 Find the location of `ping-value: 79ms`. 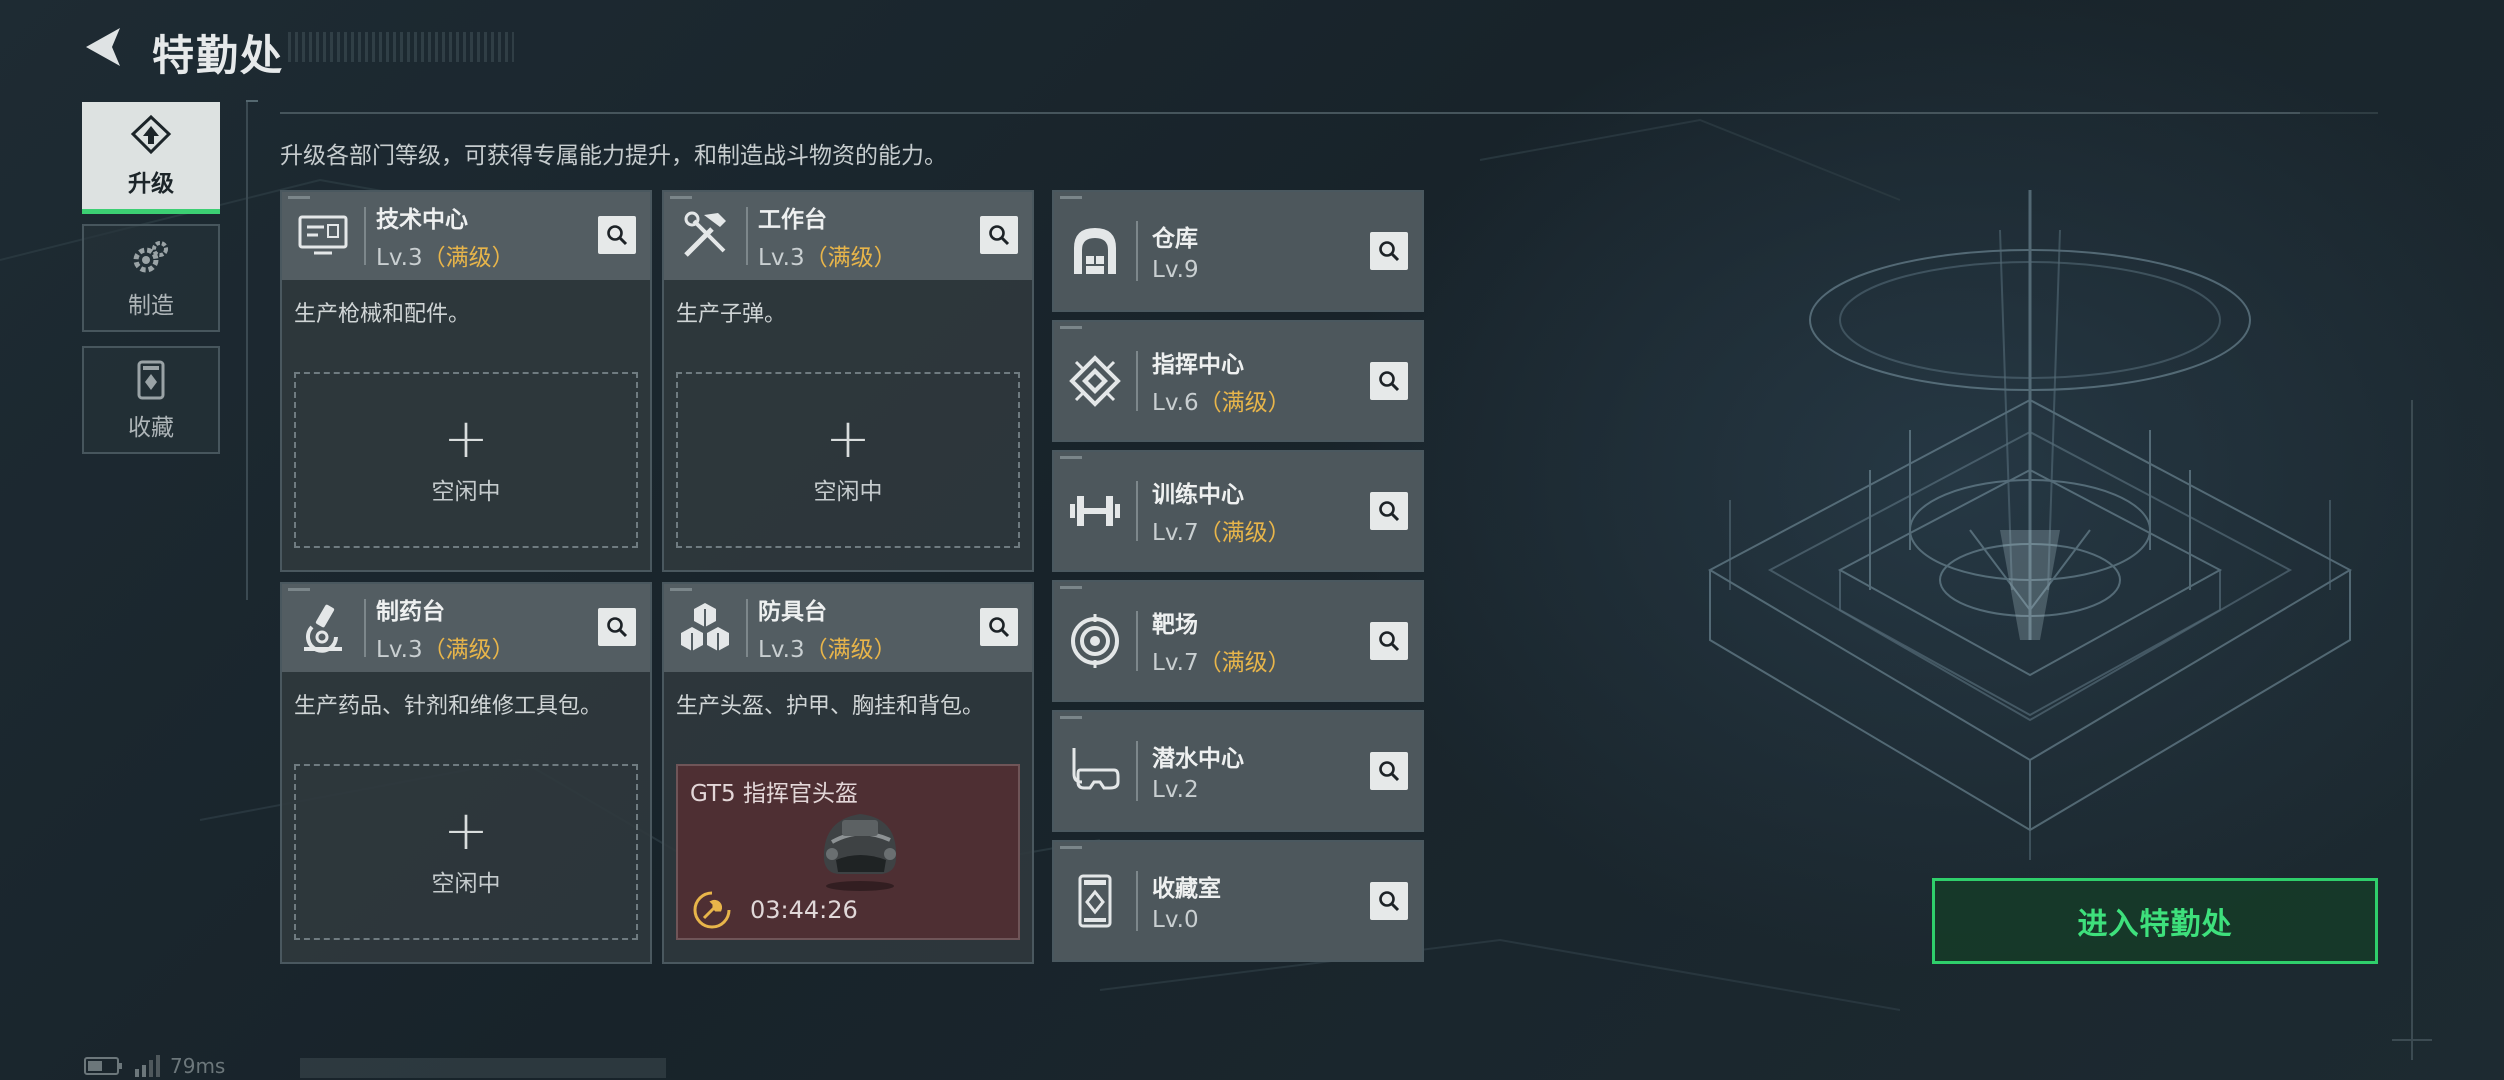

ping-value: 79ms is located at coordinates (198, 1066).